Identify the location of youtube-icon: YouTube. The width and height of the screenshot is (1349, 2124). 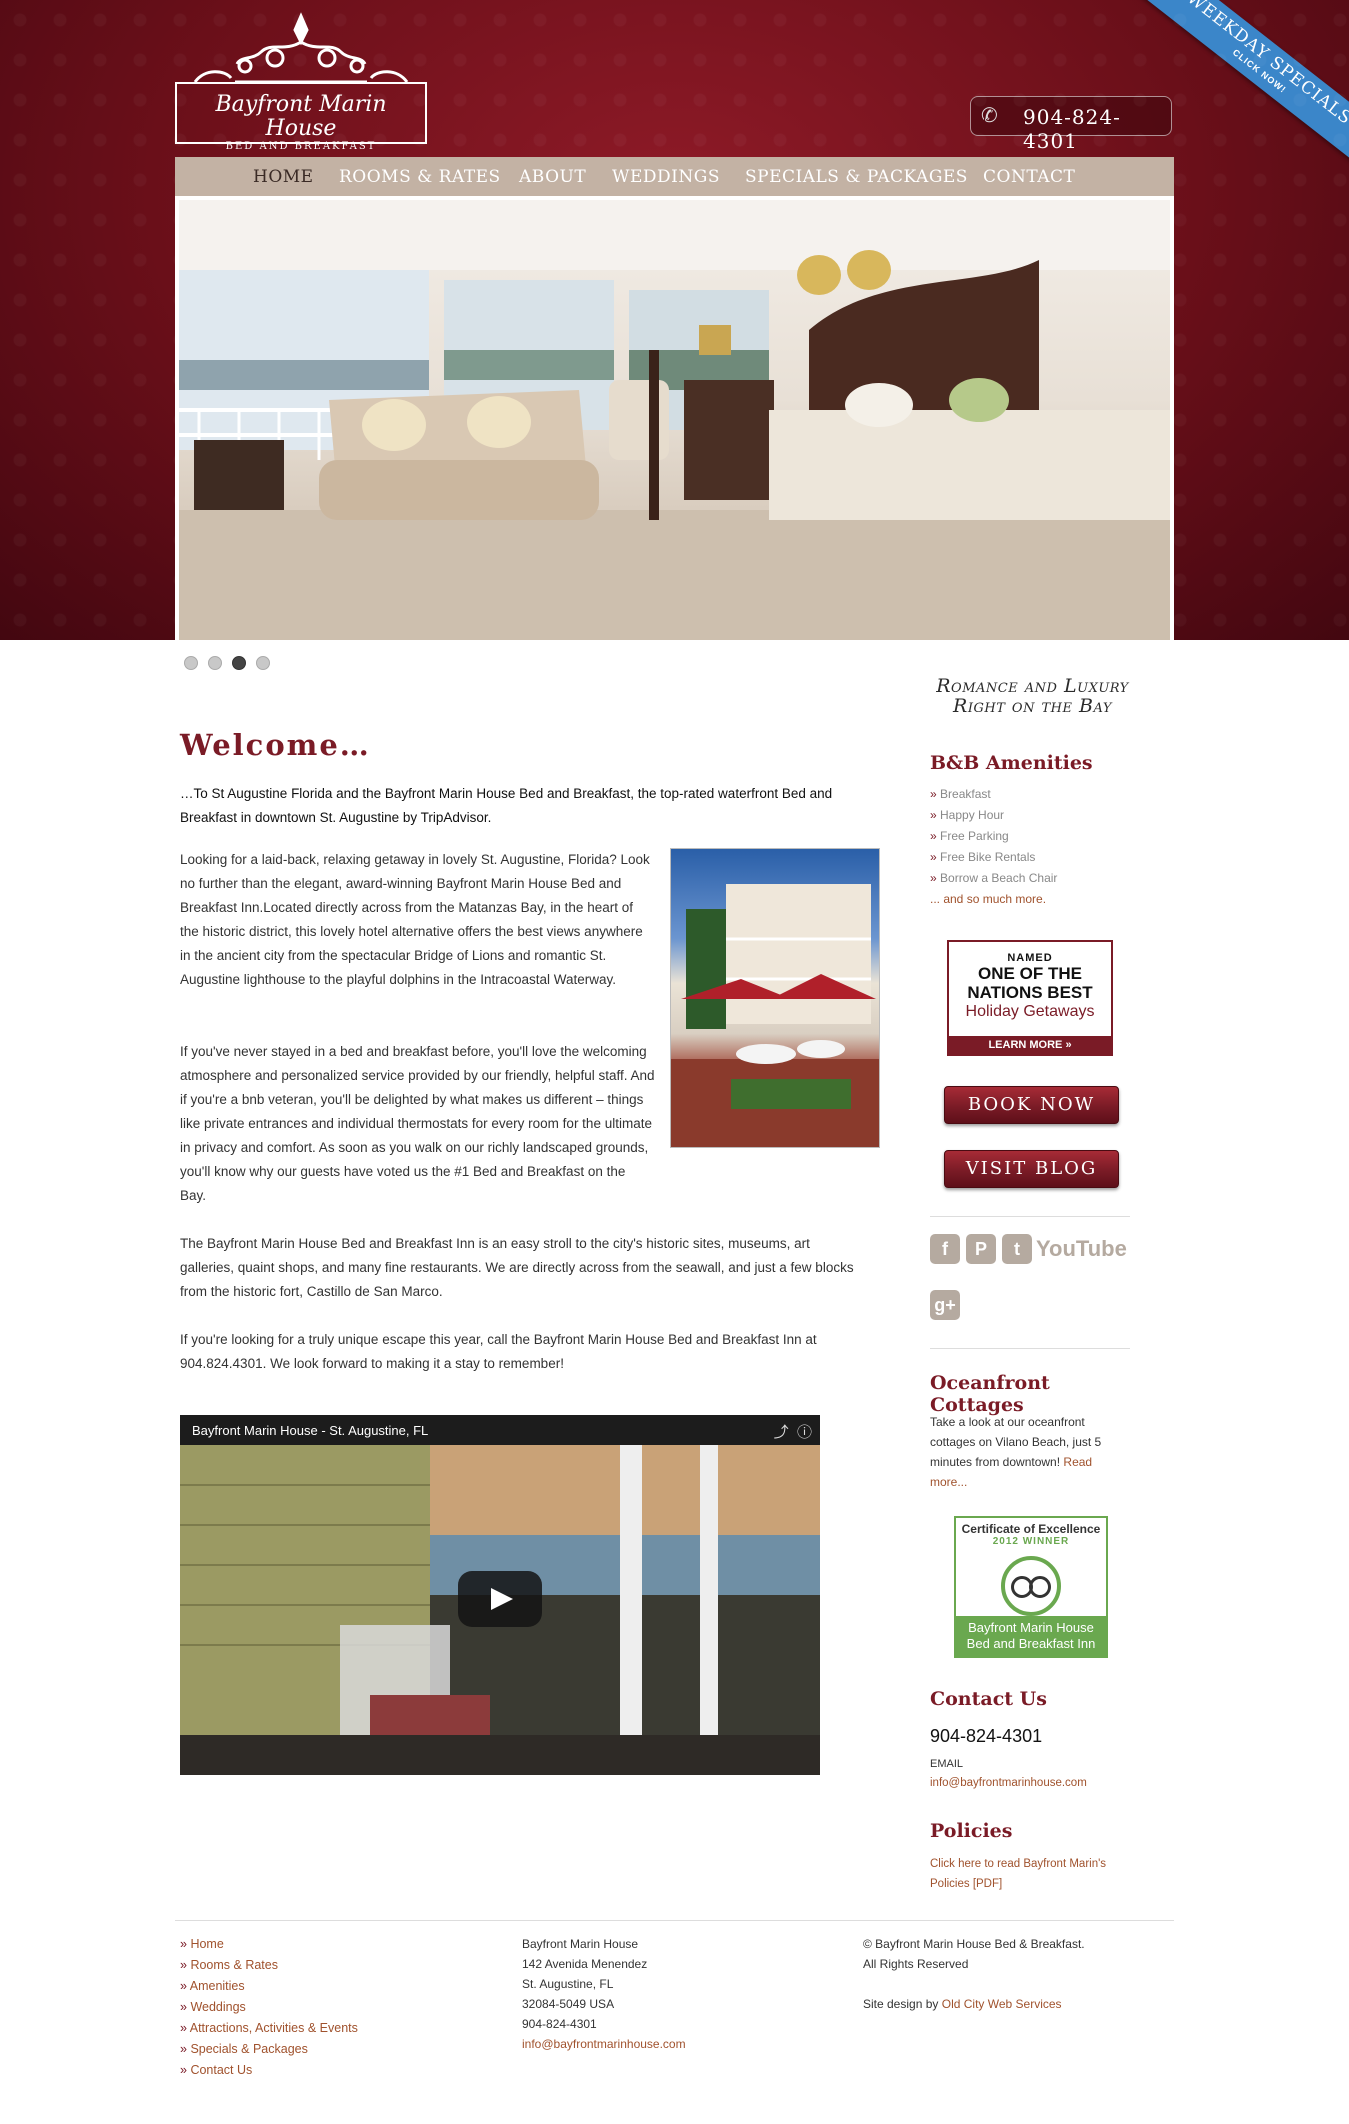
(1081, 1249).